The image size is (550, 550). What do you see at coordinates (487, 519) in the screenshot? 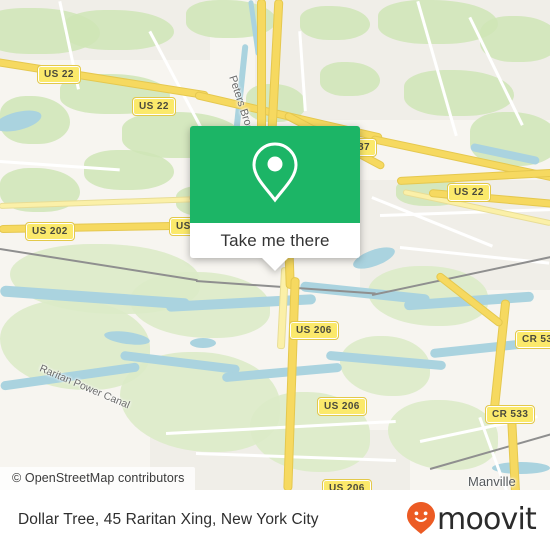
I see `moovit-wordmark: moovit` at bounding box center [487, 519].